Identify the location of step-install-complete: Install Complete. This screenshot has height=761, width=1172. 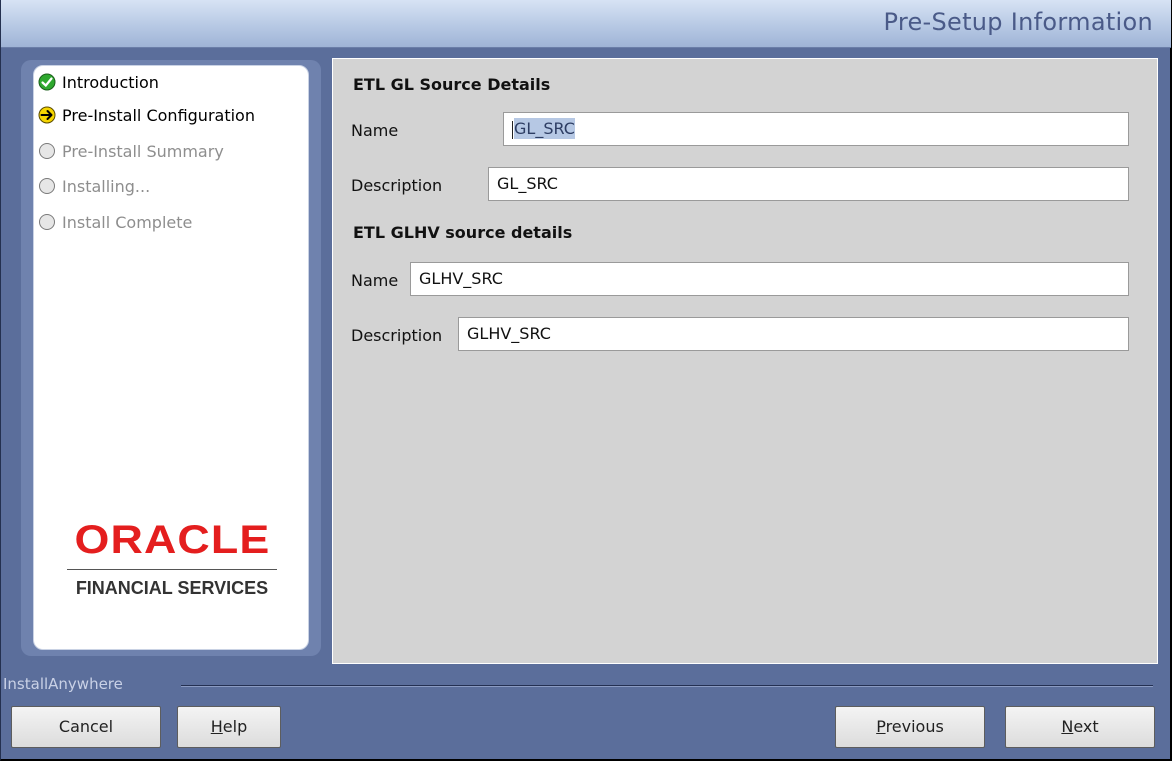
(115, 222).